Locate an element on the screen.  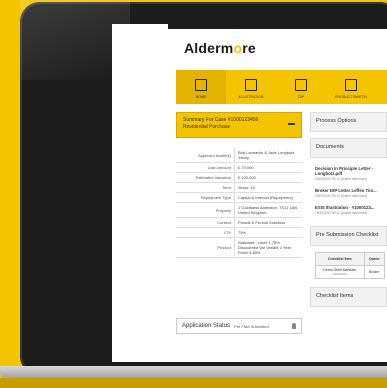
checklist-header: Pre Submission Checklist is located at coordinates (348, 236).